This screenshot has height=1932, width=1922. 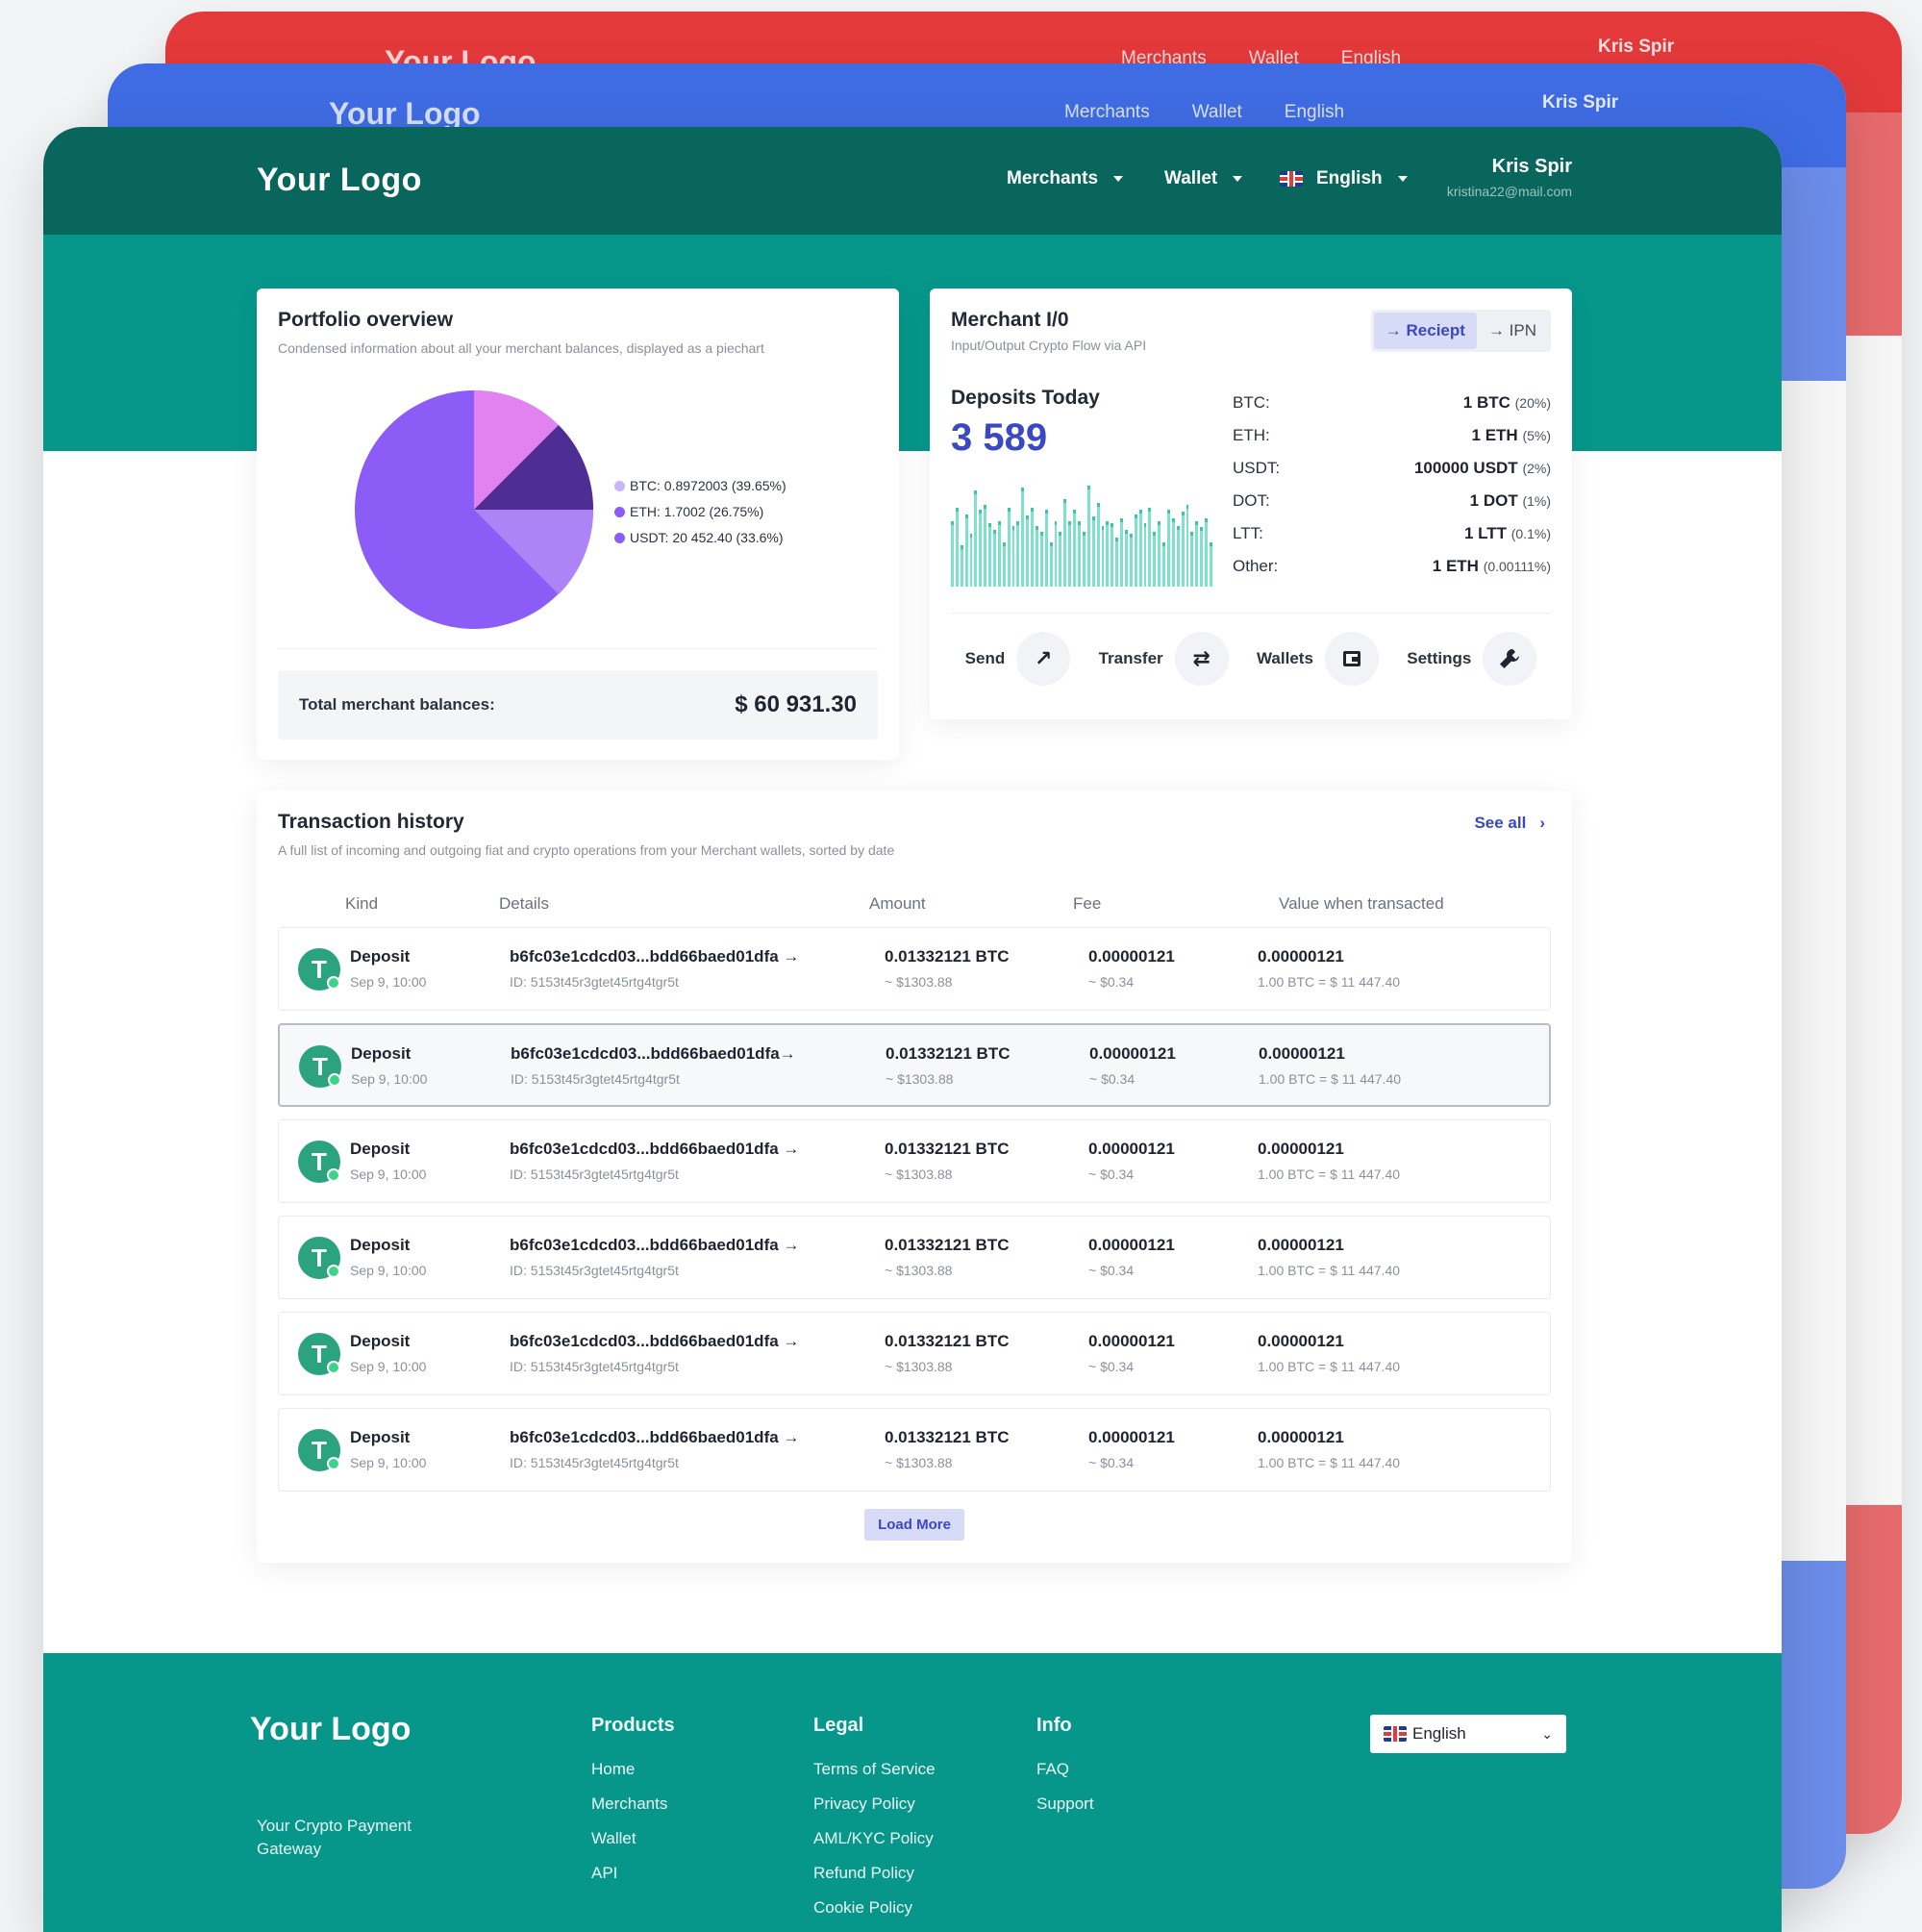 What do you see at coordinates (633, 1873) in the screenshot?
I see `footer-link-api: API` at bounding box center [633, 1873].